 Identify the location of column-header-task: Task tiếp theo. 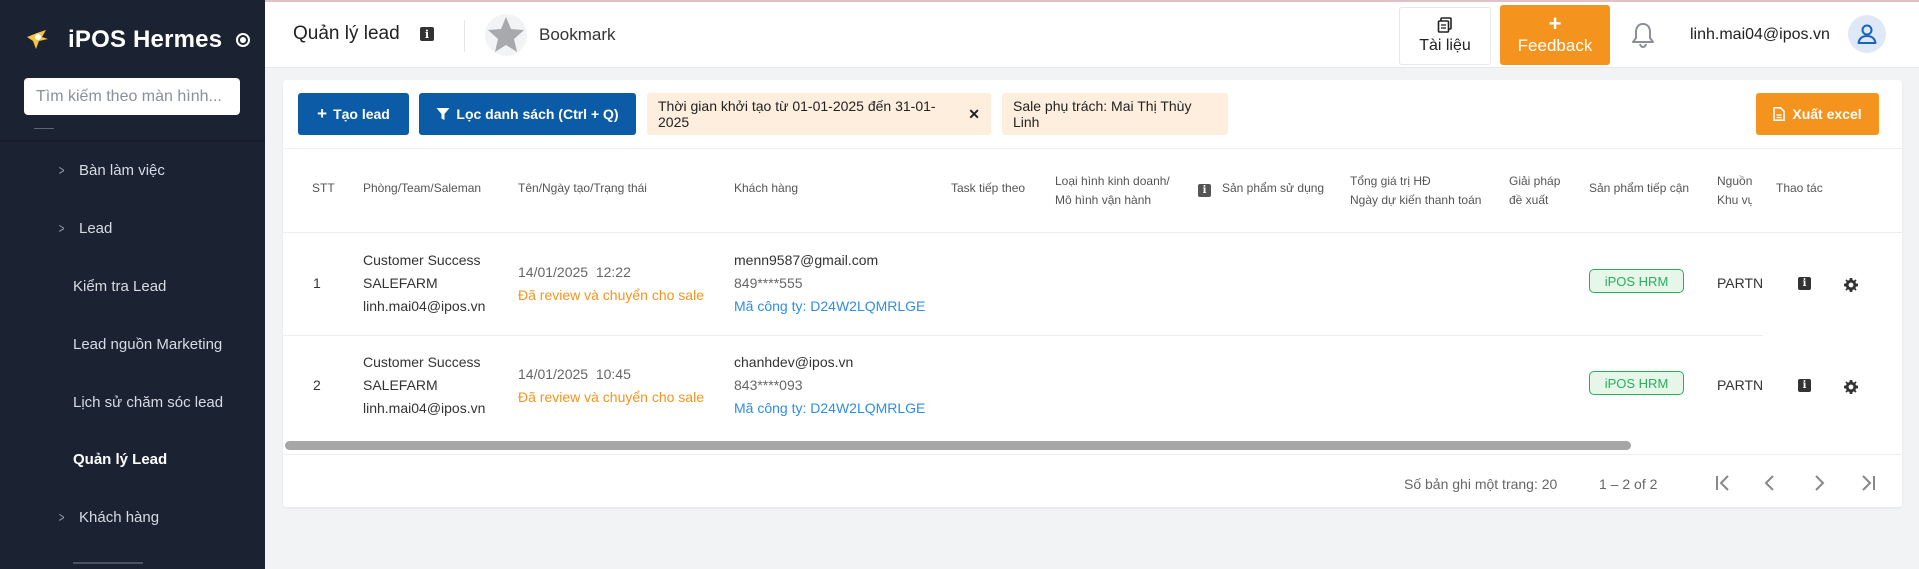
(988, 188).